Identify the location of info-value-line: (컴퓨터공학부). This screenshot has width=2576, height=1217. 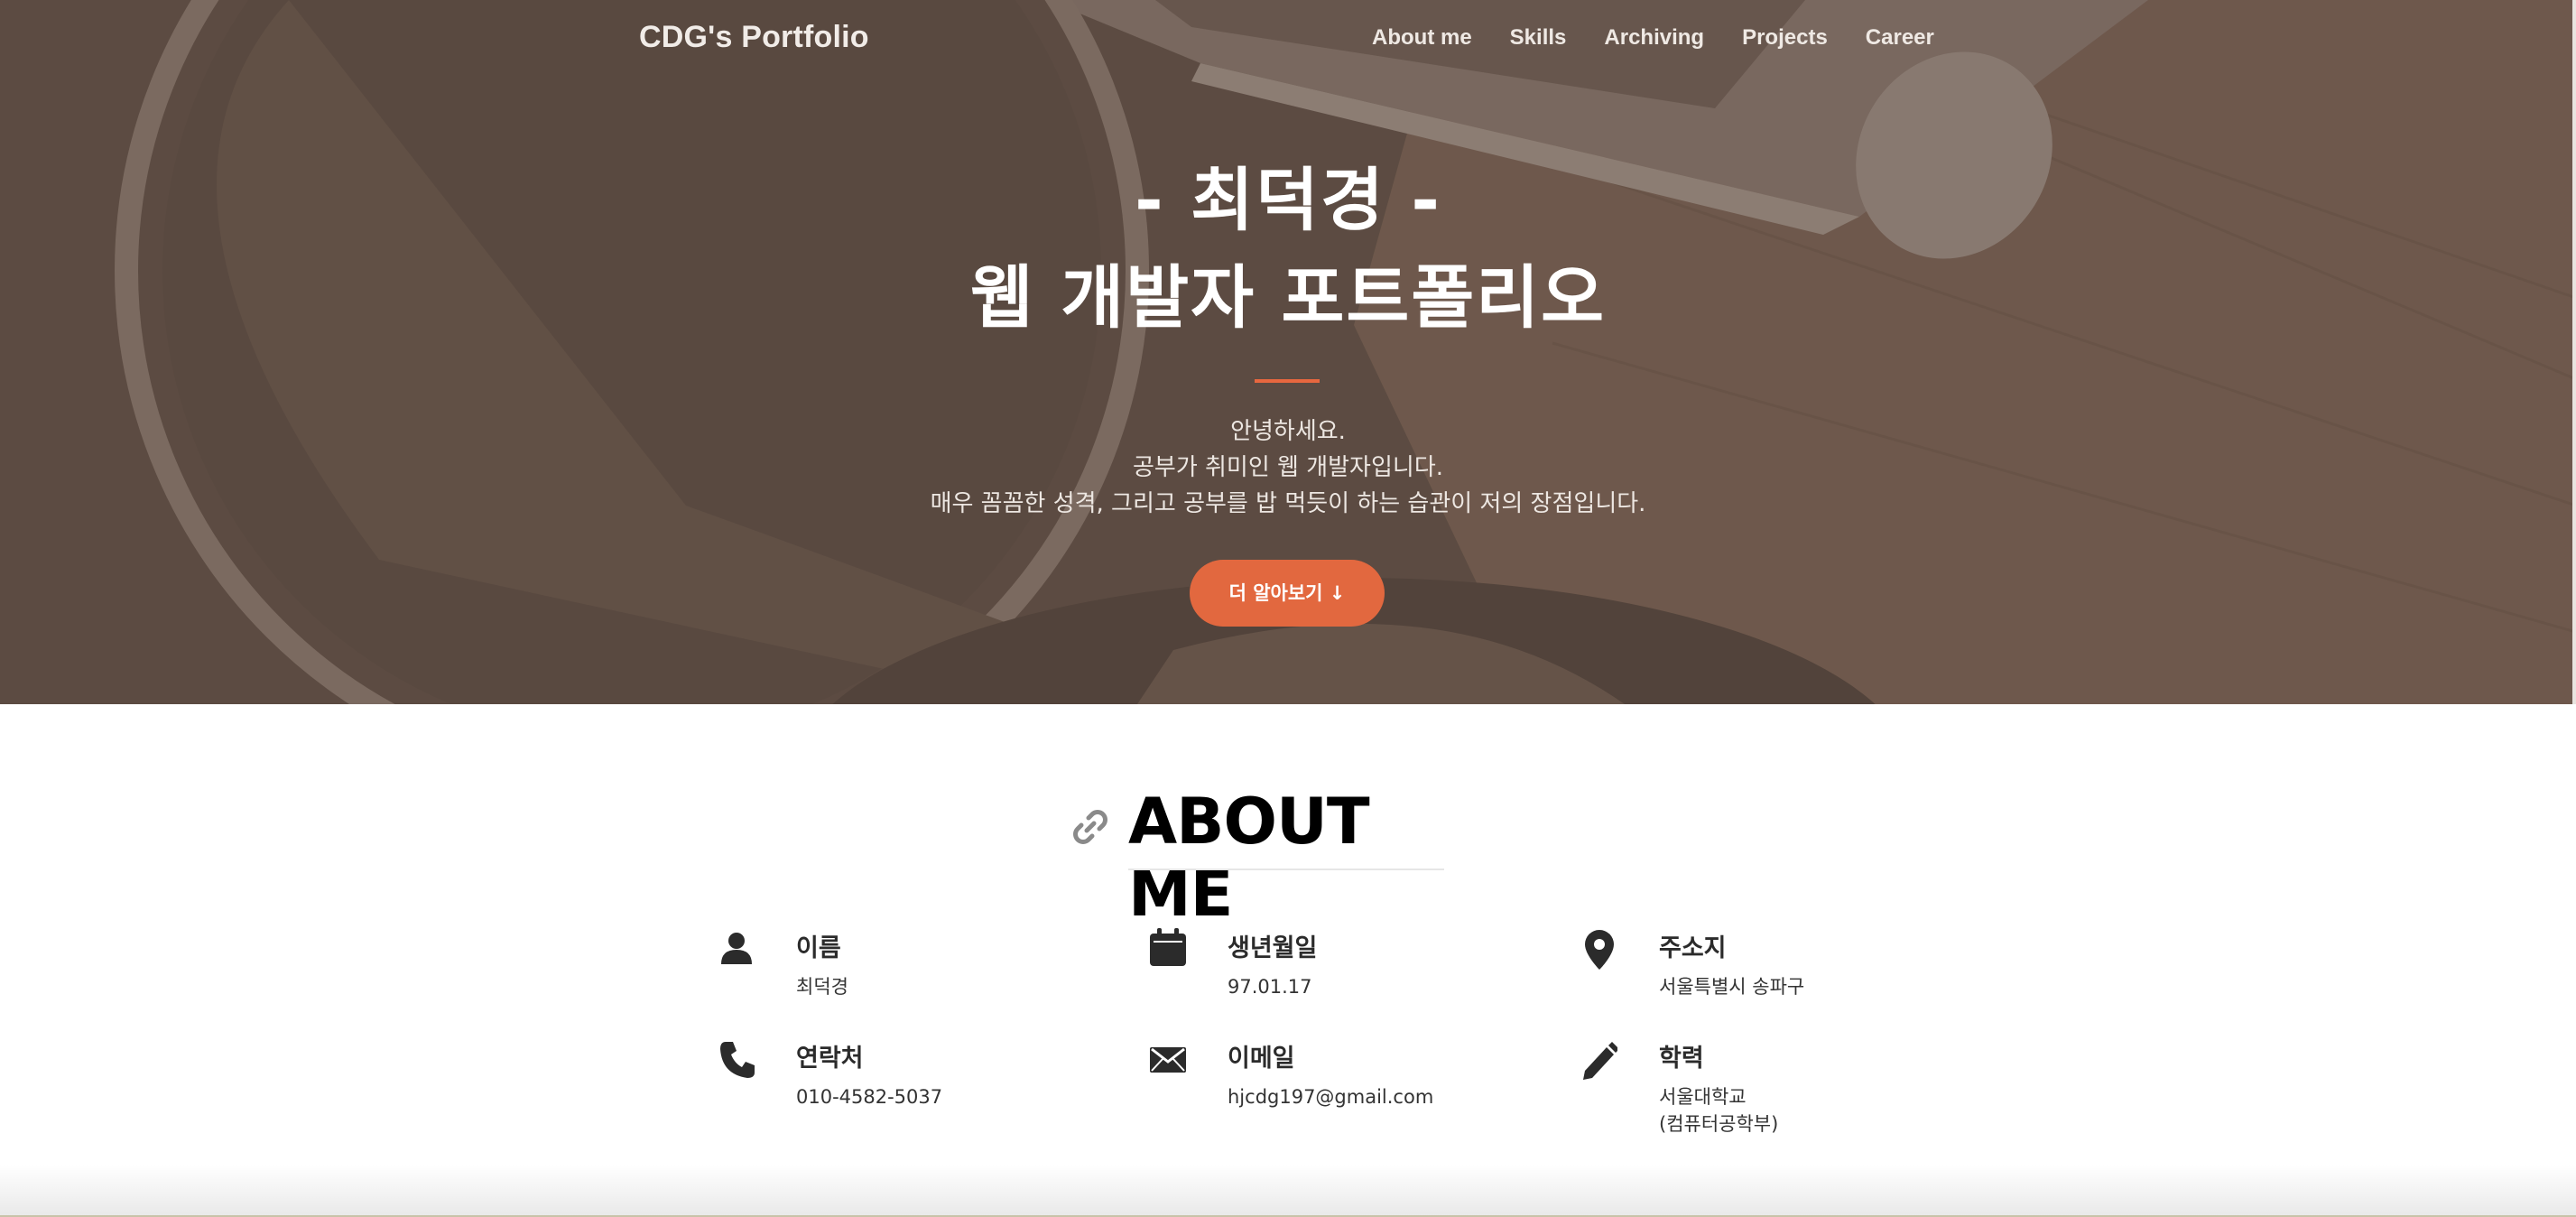
(1719, 1124).